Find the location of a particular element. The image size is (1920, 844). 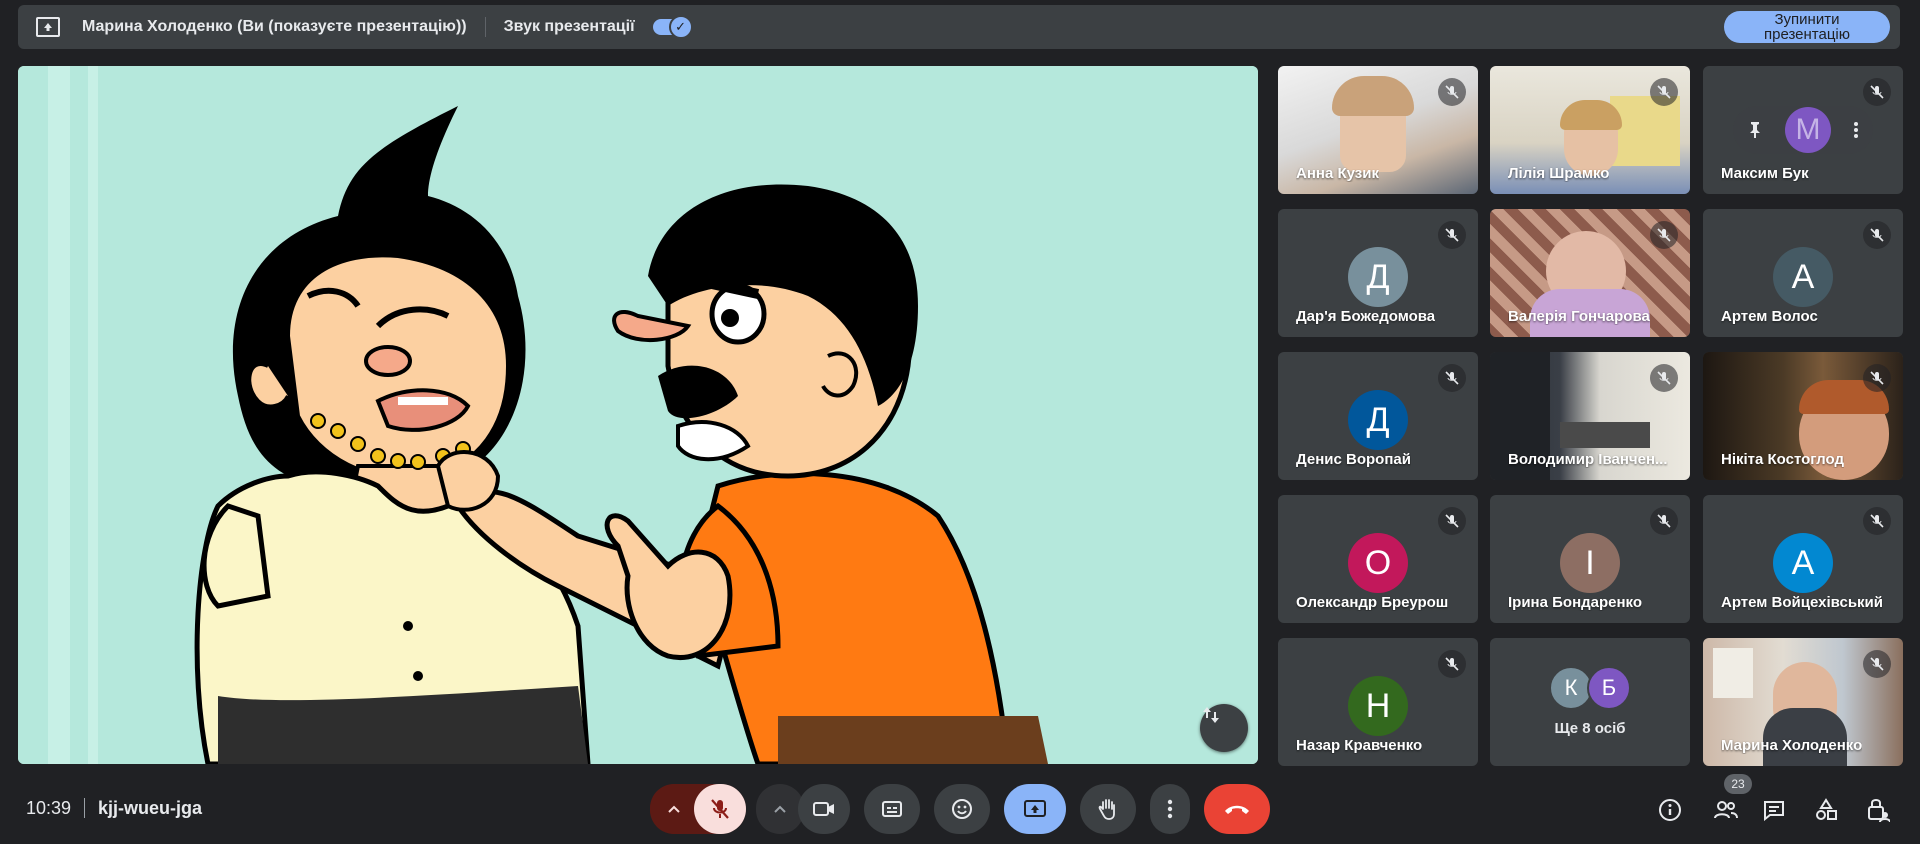

participant-tile: Валерія Гончарова is located at coordinates (1590, 273).